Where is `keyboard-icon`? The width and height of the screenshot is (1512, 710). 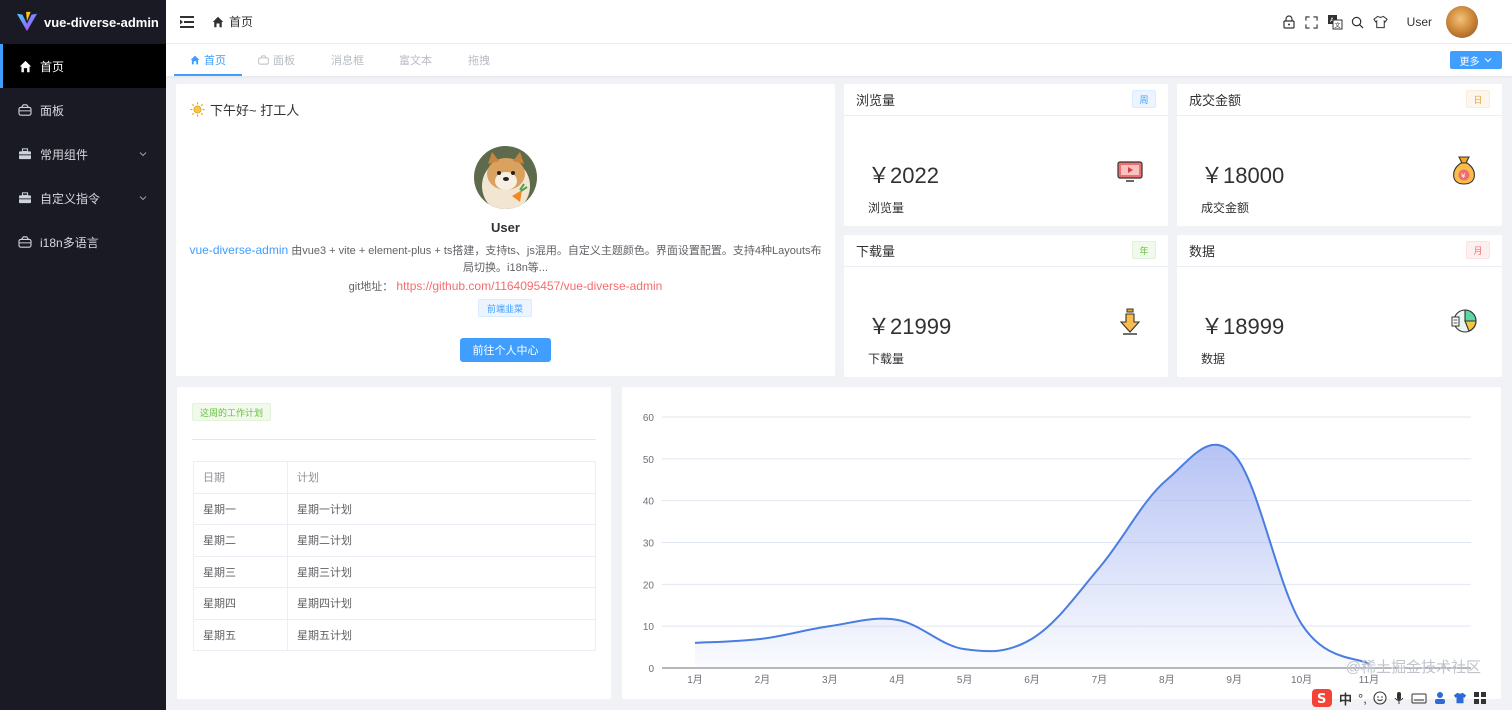 keyboard-icon is located at coordinates (1419, 698).